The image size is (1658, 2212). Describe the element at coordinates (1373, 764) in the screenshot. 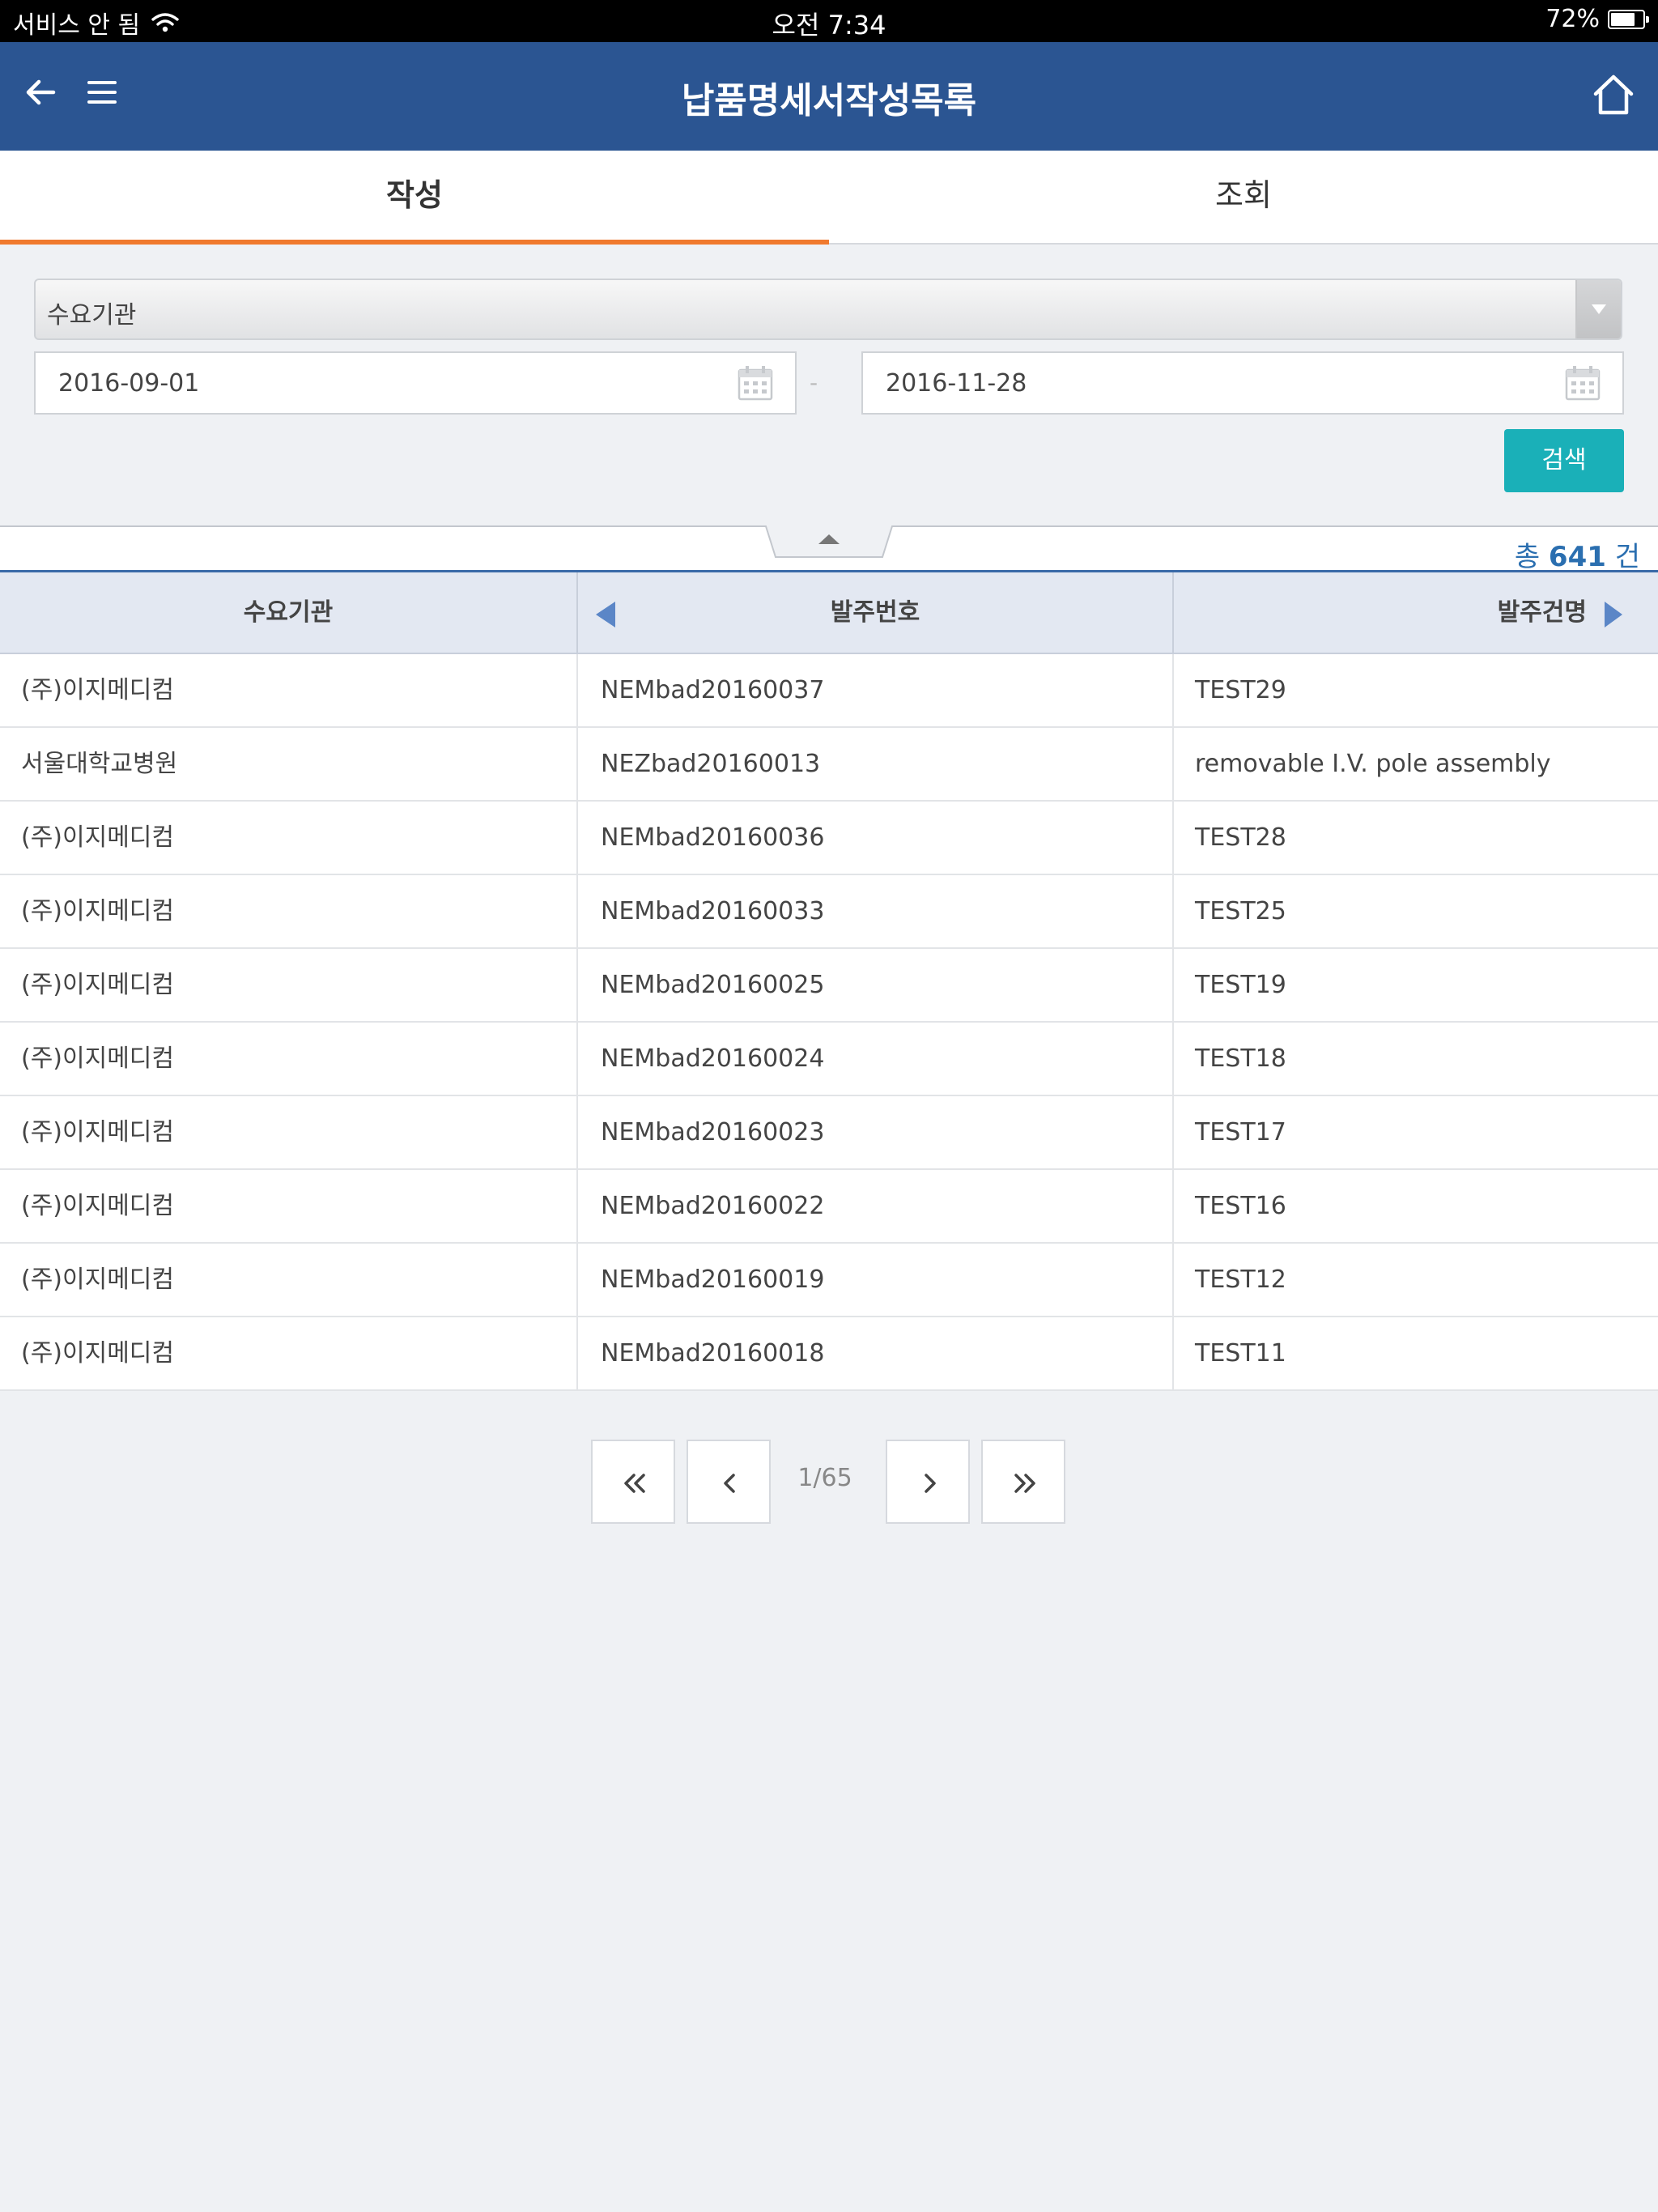

I see `cell-order-name: removable I.V. pole assembly` at that location.